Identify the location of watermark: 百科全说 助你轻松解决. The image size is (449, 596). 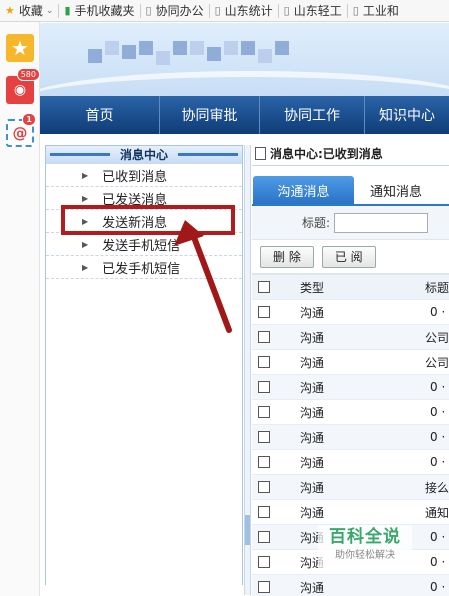
(365, 547).